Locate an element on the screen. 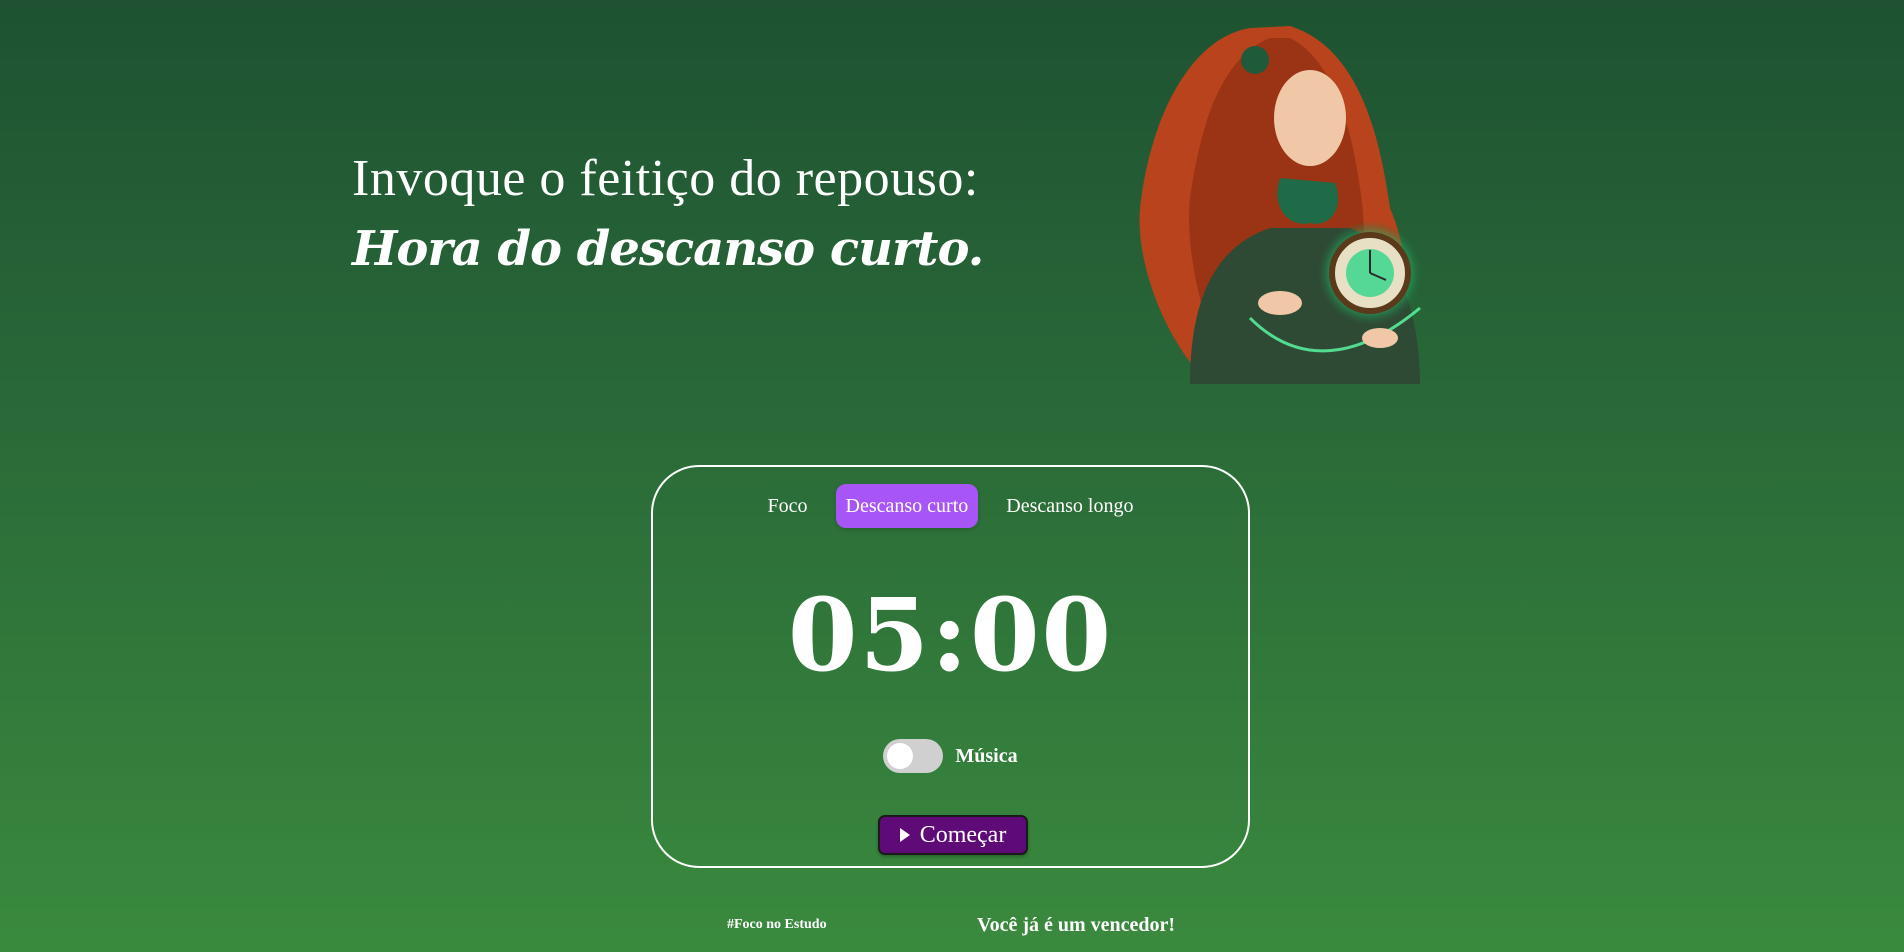 Image resolution: width=1904 pixels, height=952 pixels. hero-heading-line2: Hora do descanso curto. is located at coordinates (668, 249).